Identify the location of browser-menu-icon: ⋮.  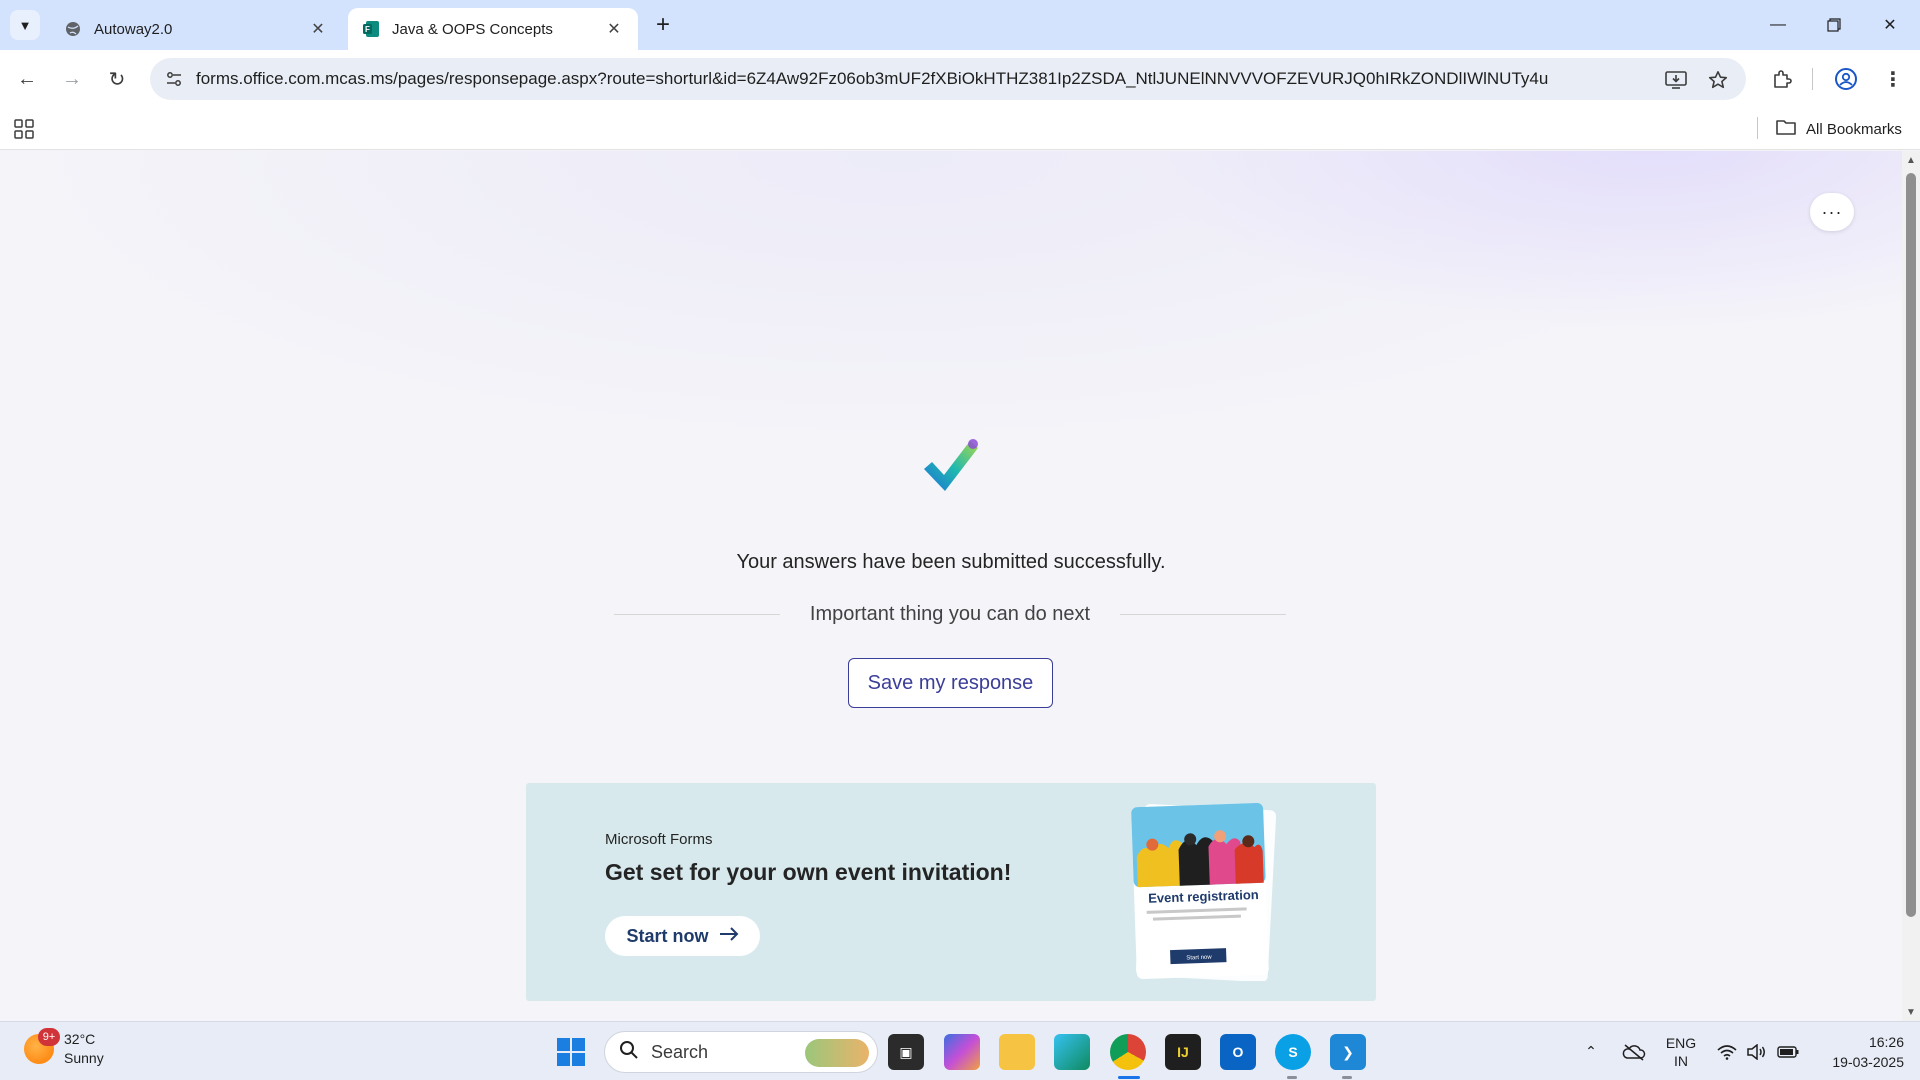
(1893, 79).